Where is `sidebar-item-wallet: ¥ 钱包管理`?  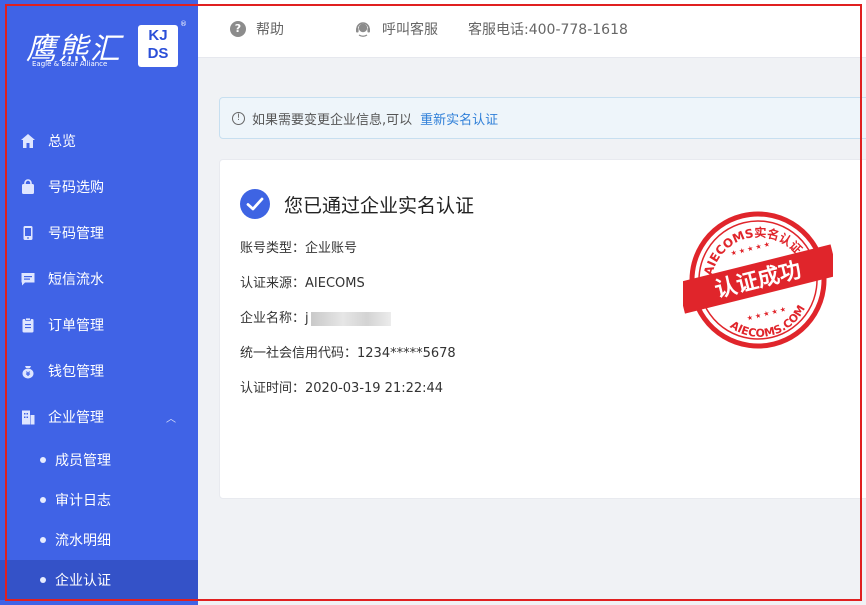 sidebar-item-wallet: ¥ 钱包管理 is located at coordinates (99, 371).